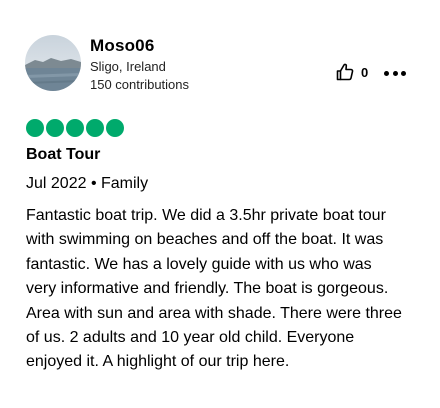  What do you see at coordinates (345, 72) in the screenshot?
I see `thumbs-up-icon` at bounding box center [345, 72].